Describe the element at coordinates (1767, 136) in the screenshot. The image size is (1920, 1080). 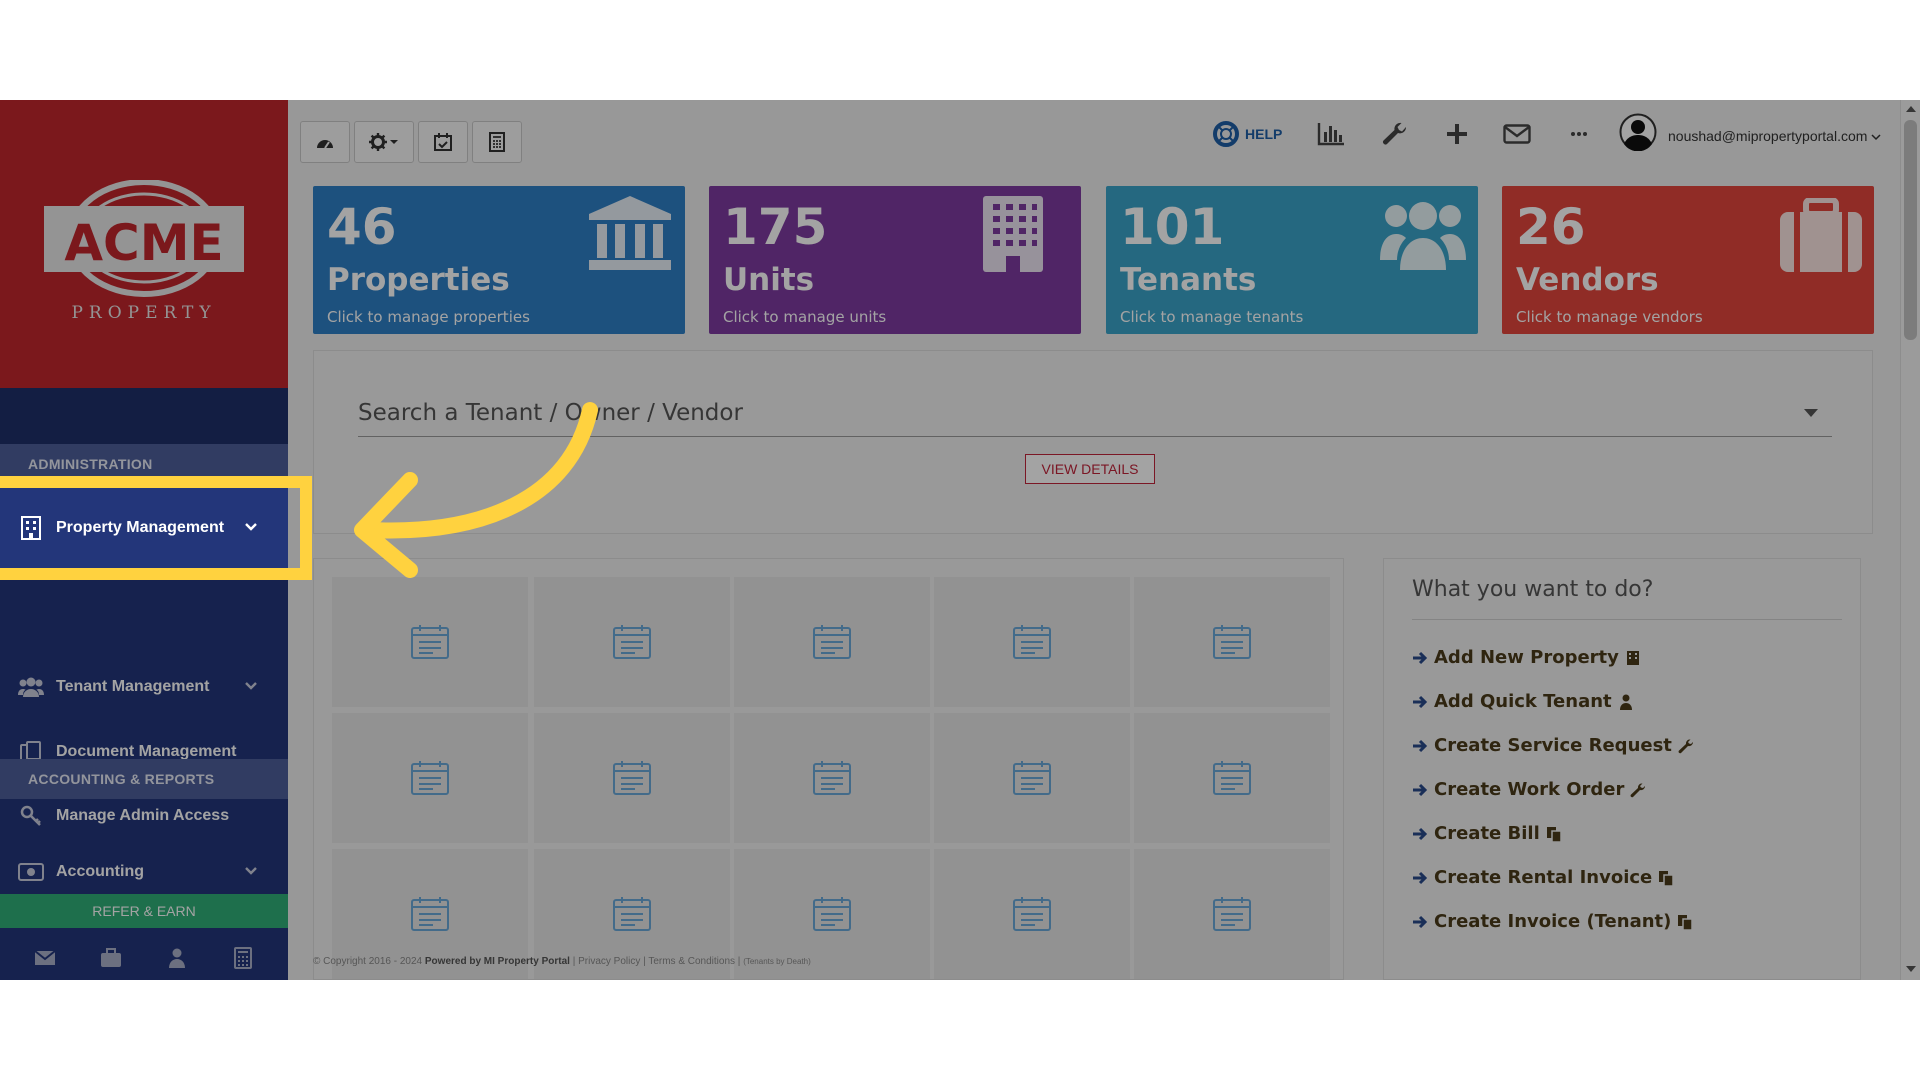
I see `user-email: noushad@mipropertyportal.com` at that location.